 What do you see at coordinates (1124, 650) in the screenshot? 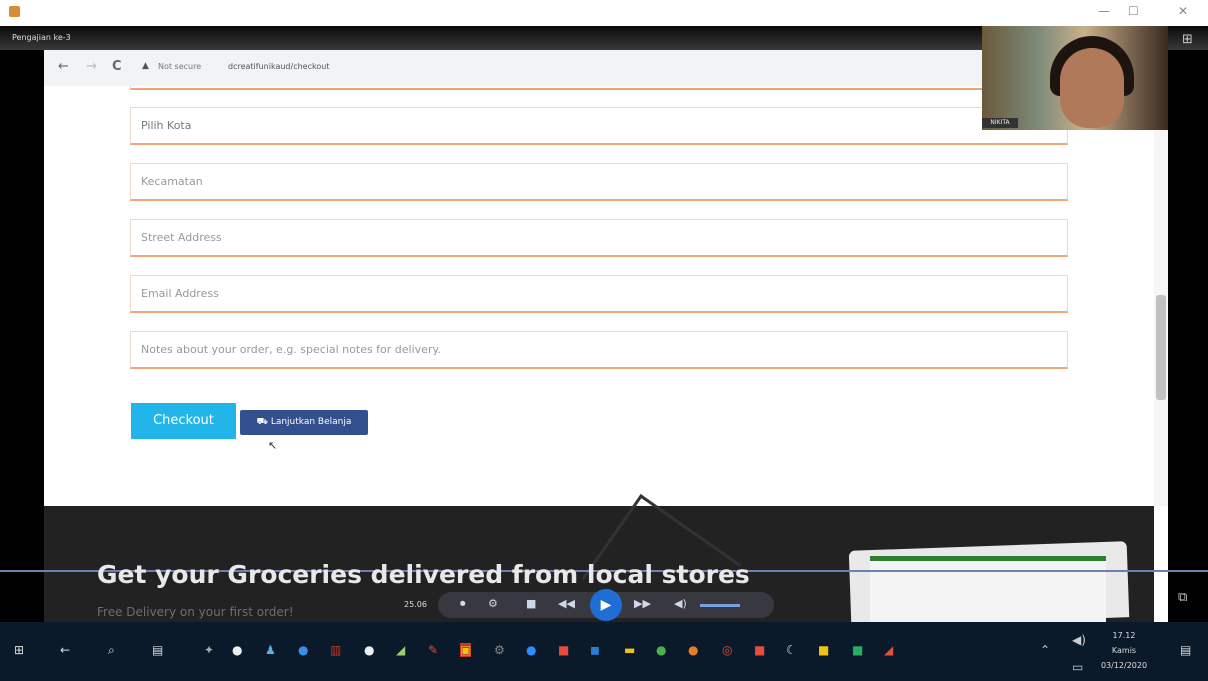
I see `clock-day: Kamis` at bounding box center [1124, 650].